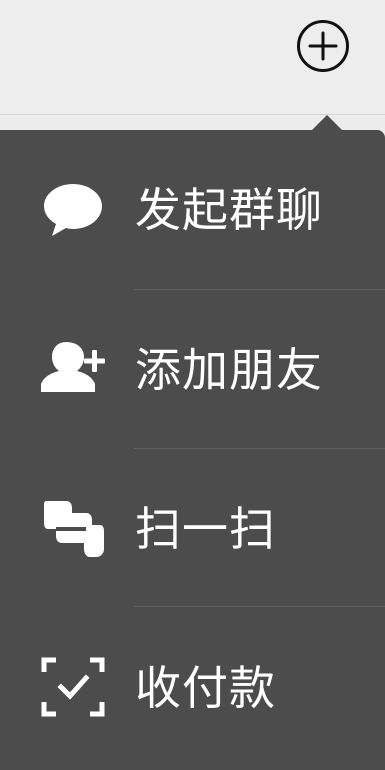  What do you see at coordinates (73, 209) in the screenshot?
I see `chat-bubble-icon` at bounding box center [73, 209].